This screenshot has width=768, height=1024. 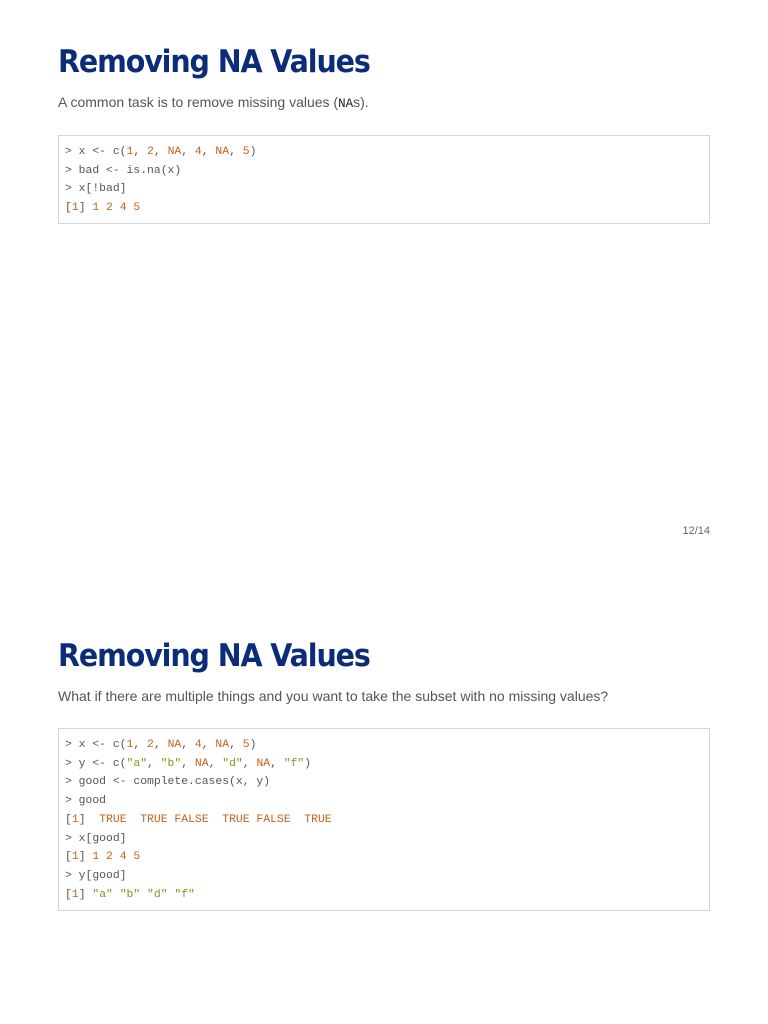 I want to click on code-line: > good, so click(x=384, y=801).